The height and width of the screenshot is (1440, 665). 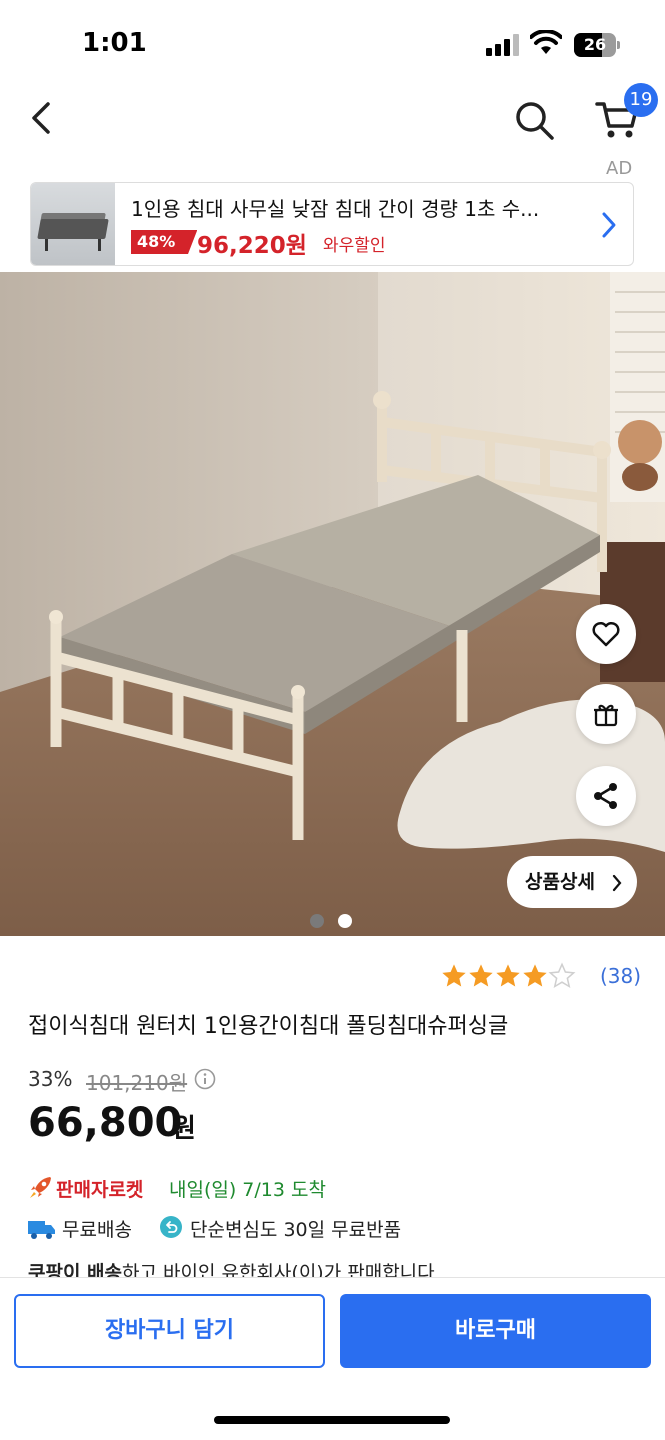 I want to click on info-icon, so click(x=205, y=1079).